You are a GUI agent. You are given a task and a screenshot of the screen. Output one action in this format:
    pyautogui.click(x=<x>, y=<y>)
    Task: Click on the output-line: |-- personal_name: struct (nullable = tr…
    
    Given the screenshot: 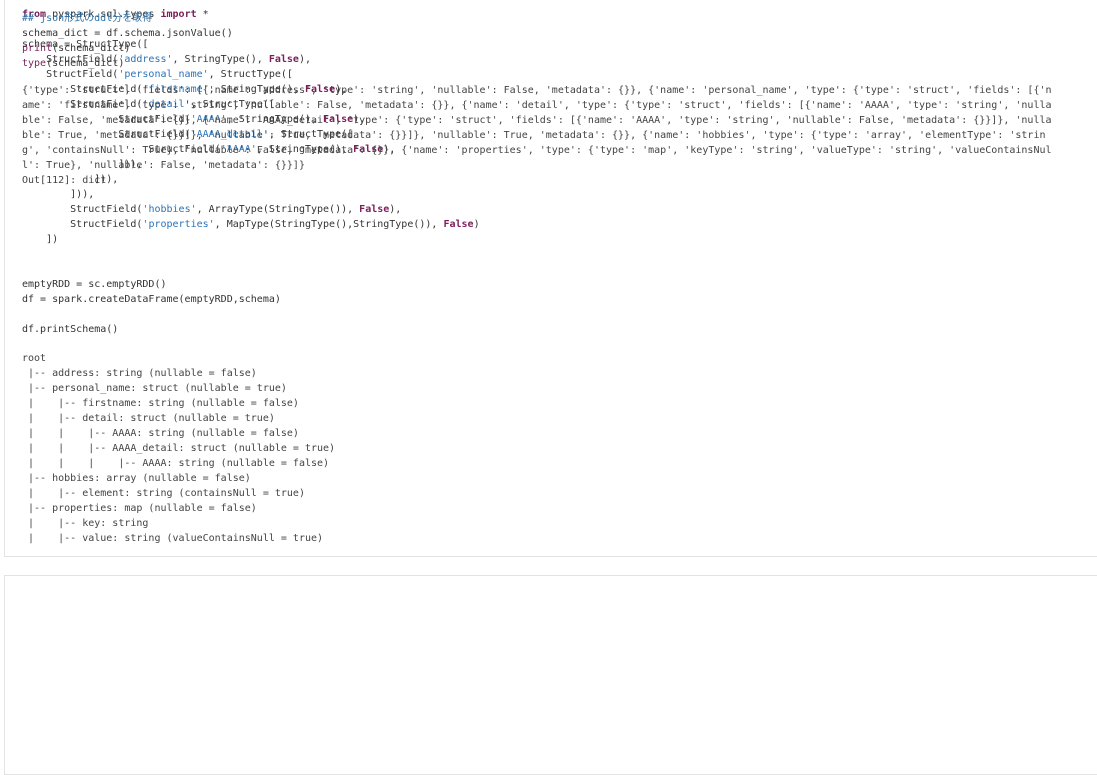 What is the action you would take?
    pyautogui.click(x=154, y=388)
    